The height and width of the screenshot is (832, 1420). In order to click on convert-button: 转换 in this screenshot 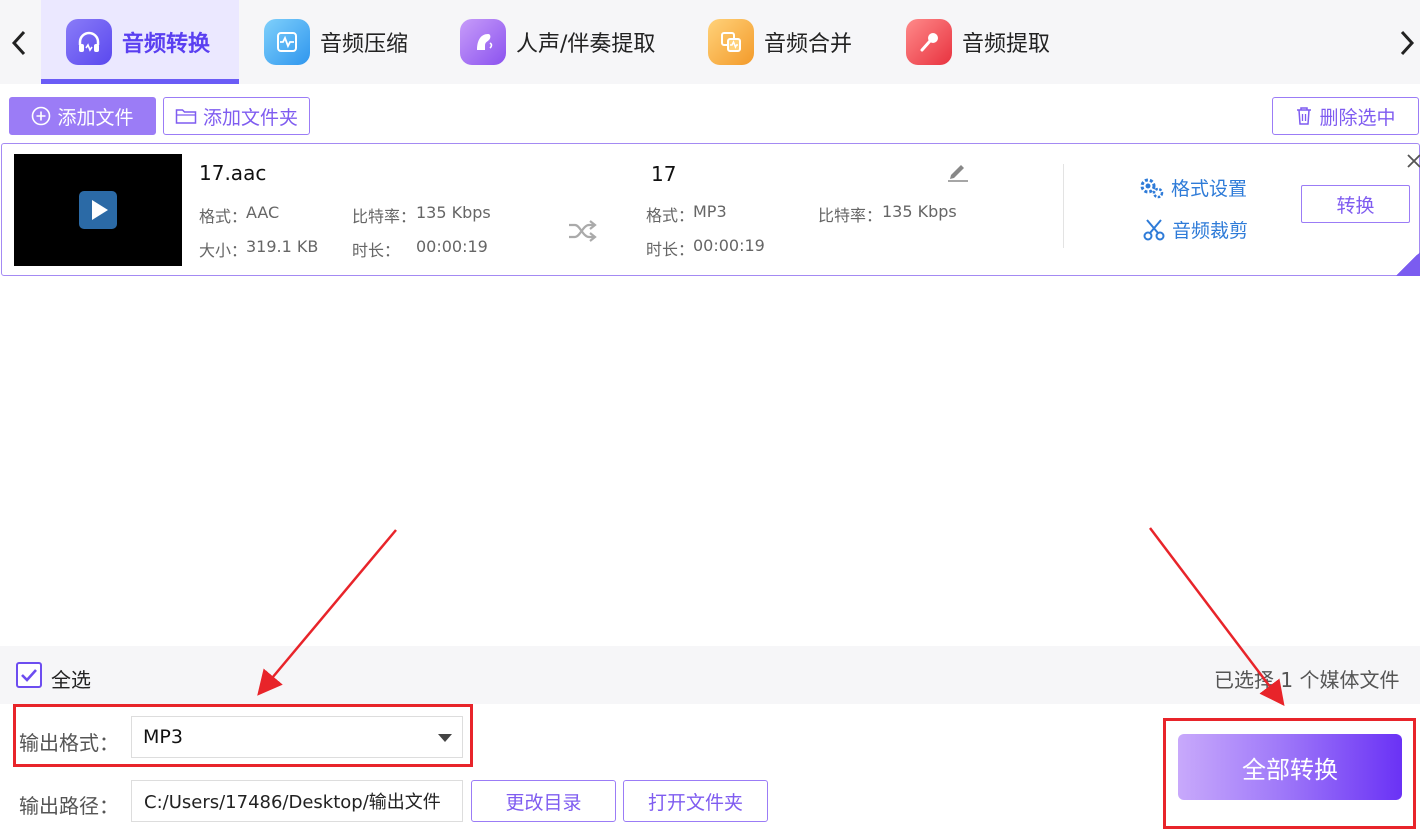, I will do `click(1355, 204)`.